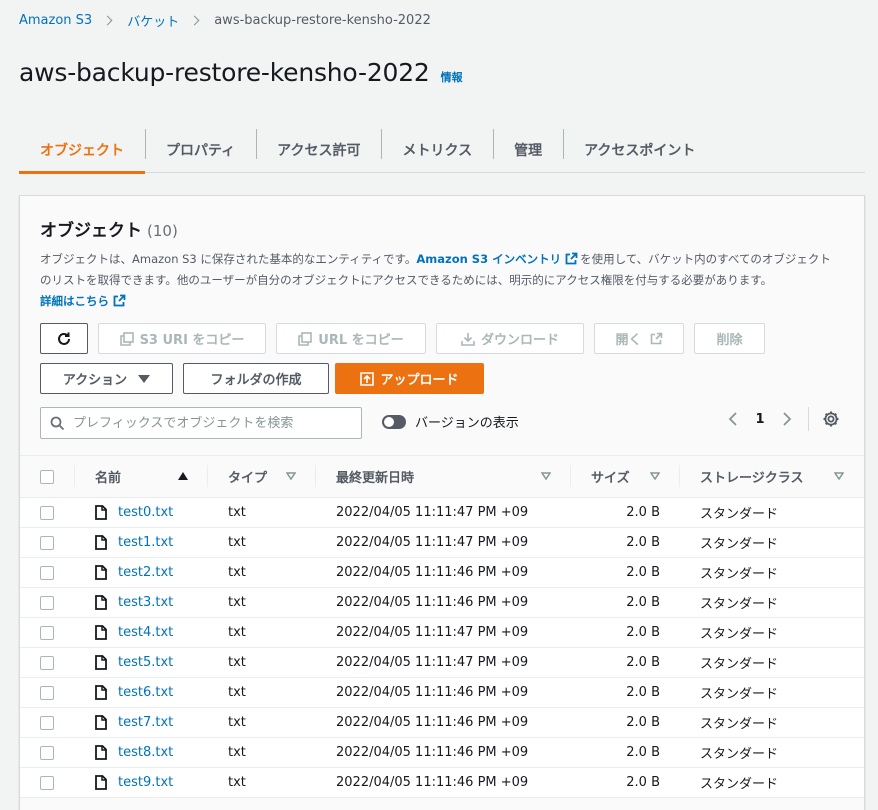  Describe the element at coordinates (528, 150) in the screenshot. I see `tab-management: 管理` at that location.